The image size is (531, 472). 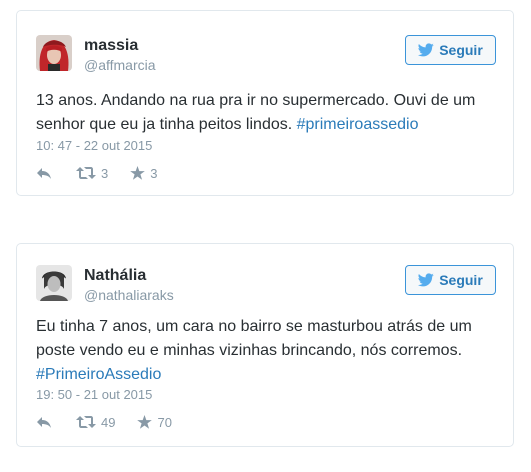 I want to click on tweet-header: massia @affmarcia Seguir, so click(x=266, y=55).